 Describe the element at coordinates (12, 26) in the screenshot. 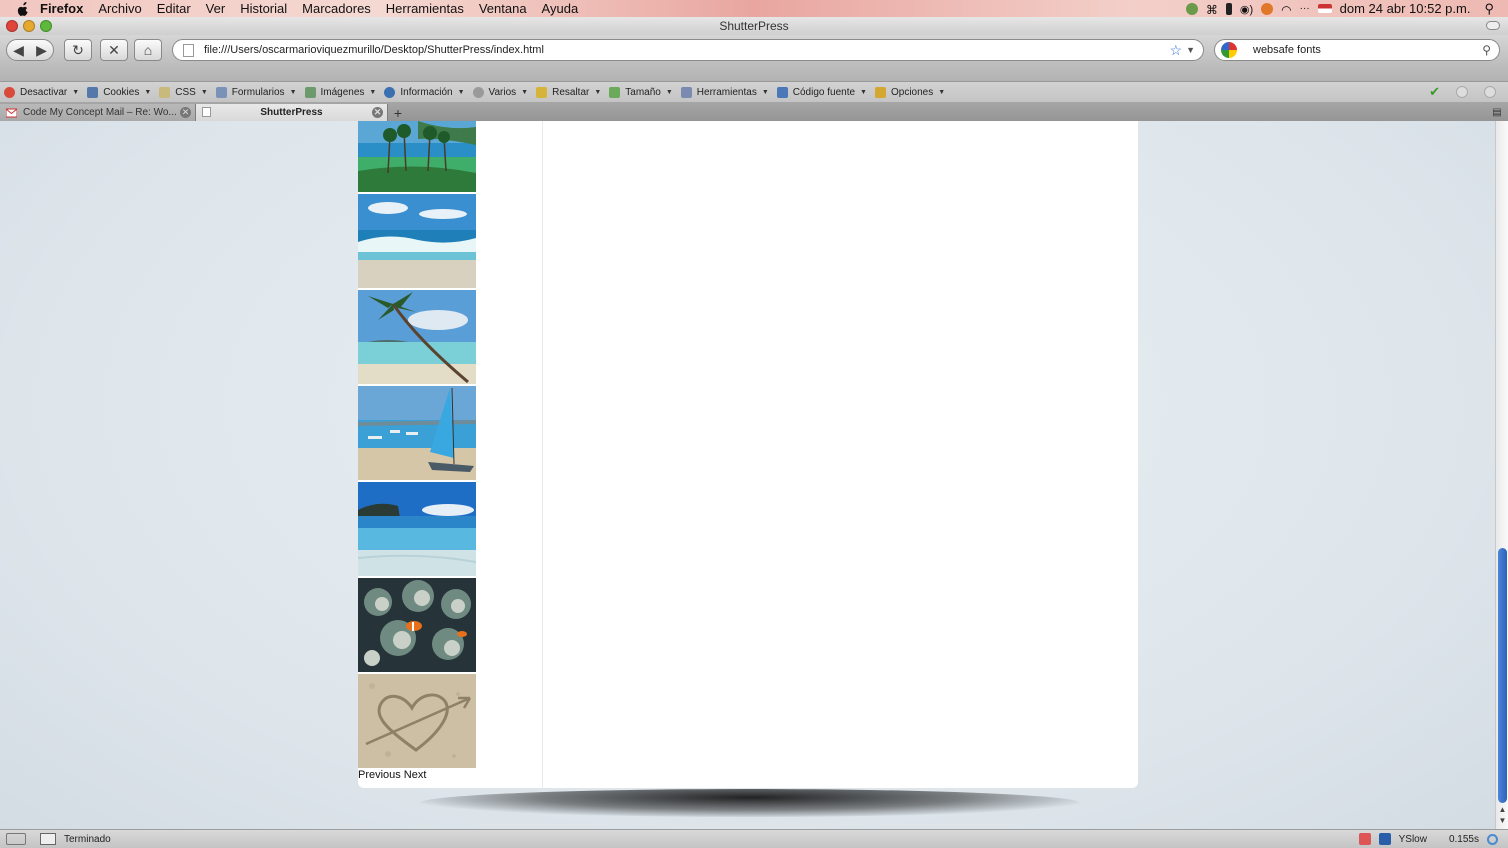

I see `close-window-icon` at that location.